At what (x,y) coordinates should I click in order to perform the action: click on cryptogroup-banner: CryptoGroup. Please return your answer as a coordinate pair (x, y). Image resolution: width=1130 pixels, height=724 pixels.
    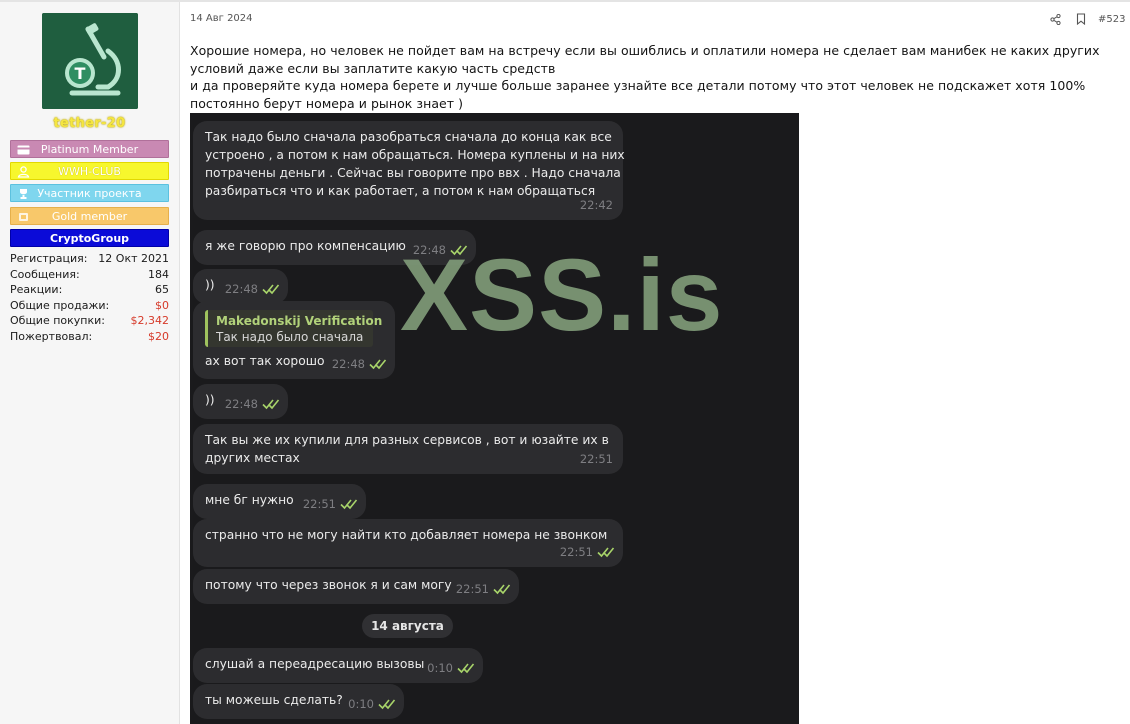
    Looking at the image, I should click on (89, 238).